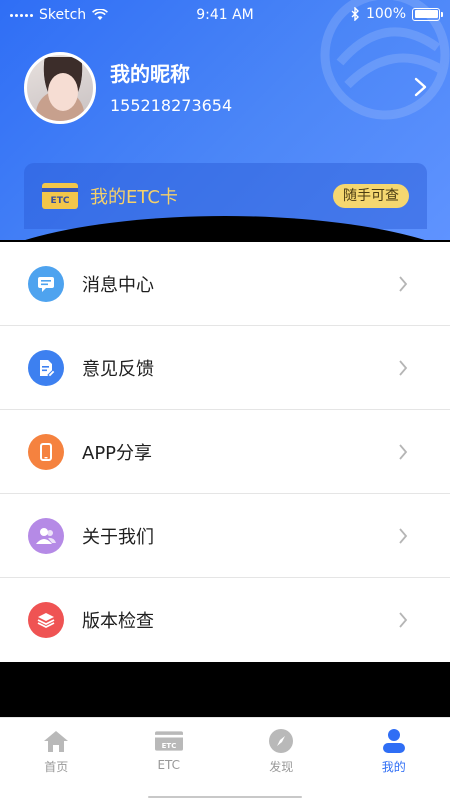 This screenshot has height=800, width=450. What do you see at coordinates (394, 759) in the screenshot?
I see `tab-mine: 我的` at bounding box center [394, 759].